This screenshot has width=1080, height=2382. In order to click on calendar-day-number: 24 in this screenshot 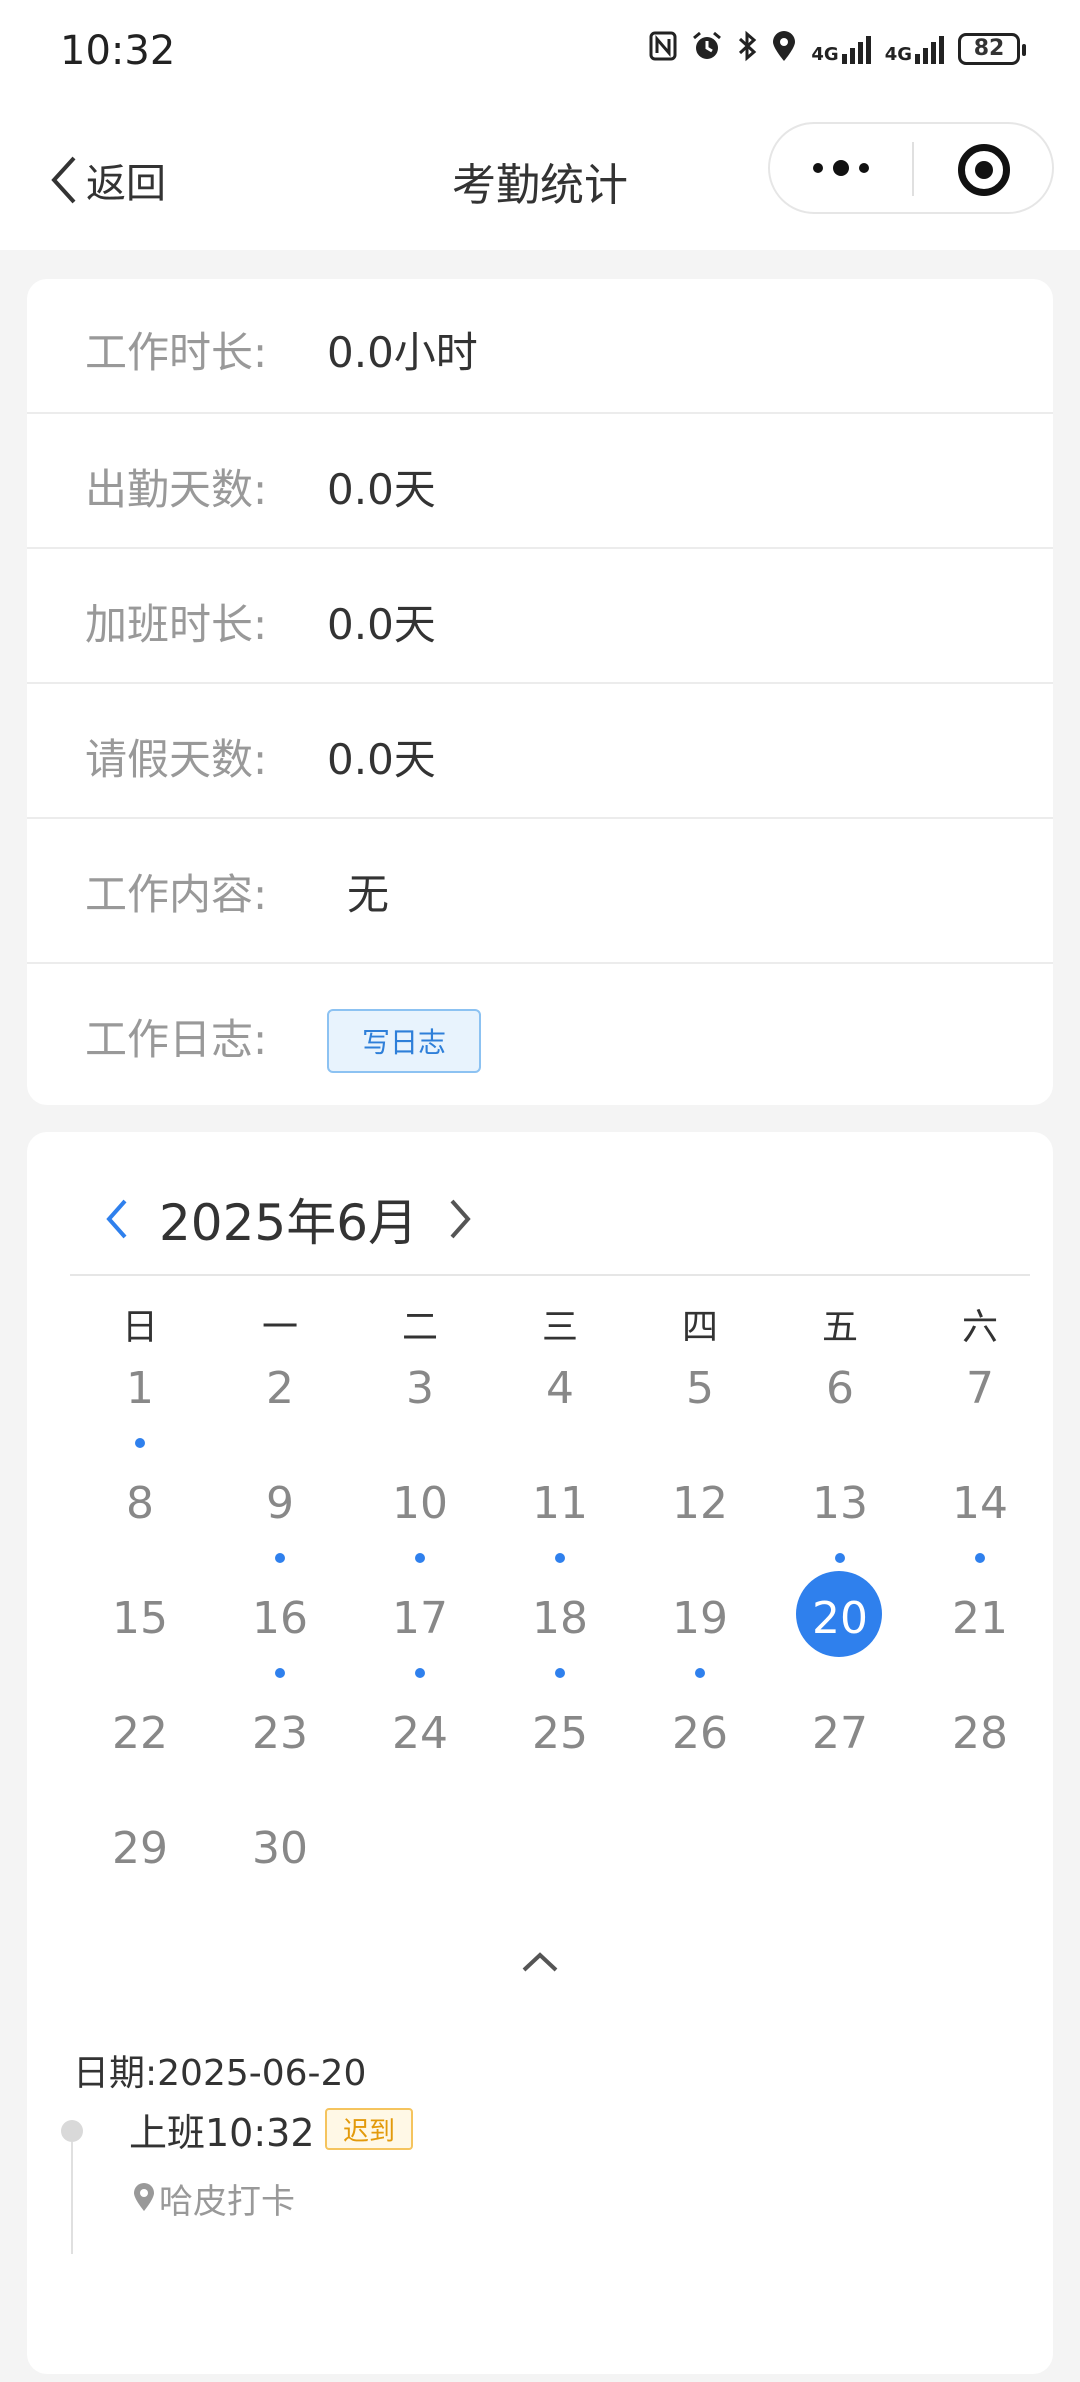, I will do `click(420, 1733)`.